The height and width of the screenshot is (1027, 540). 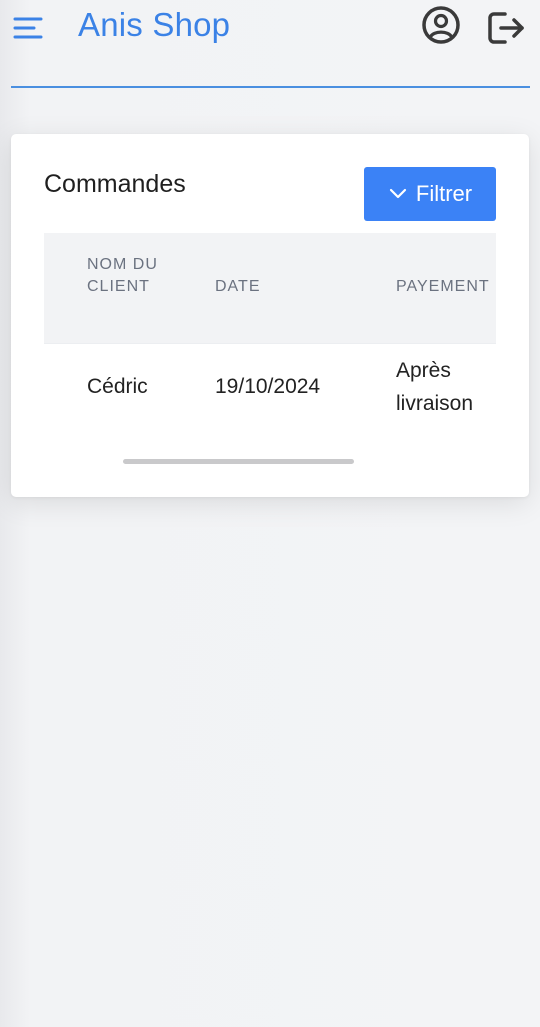 I want to click on logout-button, so click(x=507, y=28).